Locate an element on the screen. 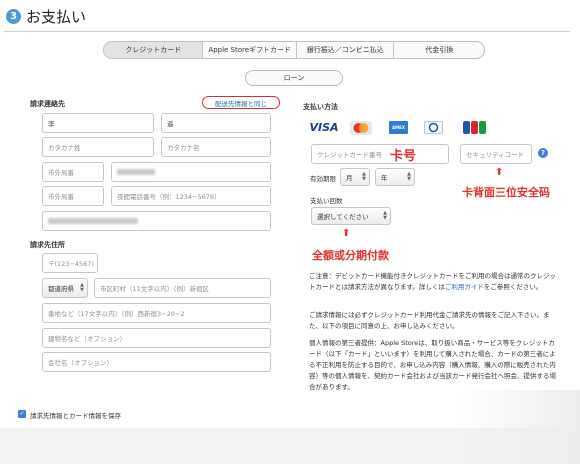 The width and height of the screenshot is (580, 464). night-area-code-field: 市外局番 is located at coordinates (73, 196).